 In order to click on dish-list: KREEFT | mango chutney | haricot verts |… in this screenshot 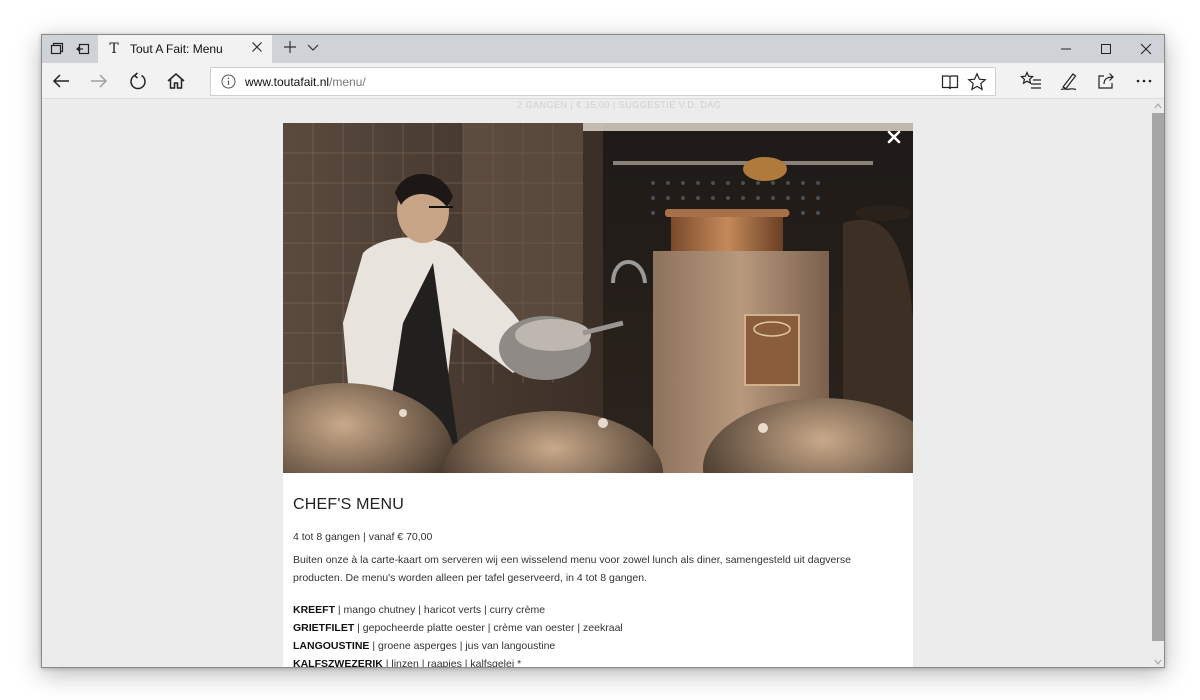, I will do `click(593, 634)`.